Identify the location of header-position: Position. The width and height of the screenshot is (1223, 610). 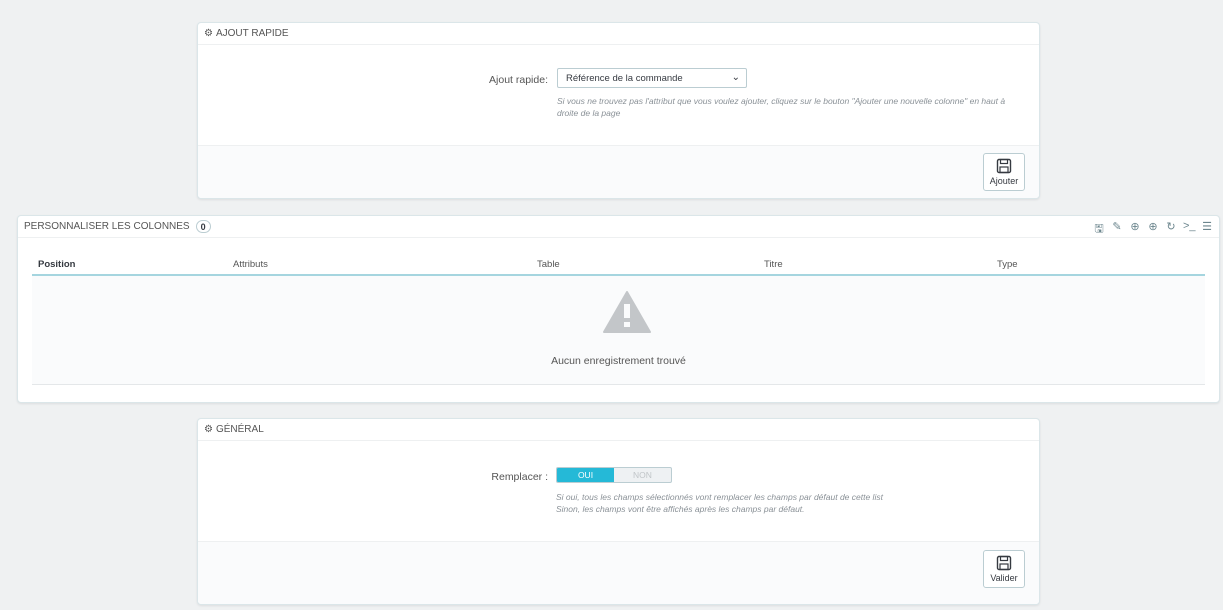
(56, 264).